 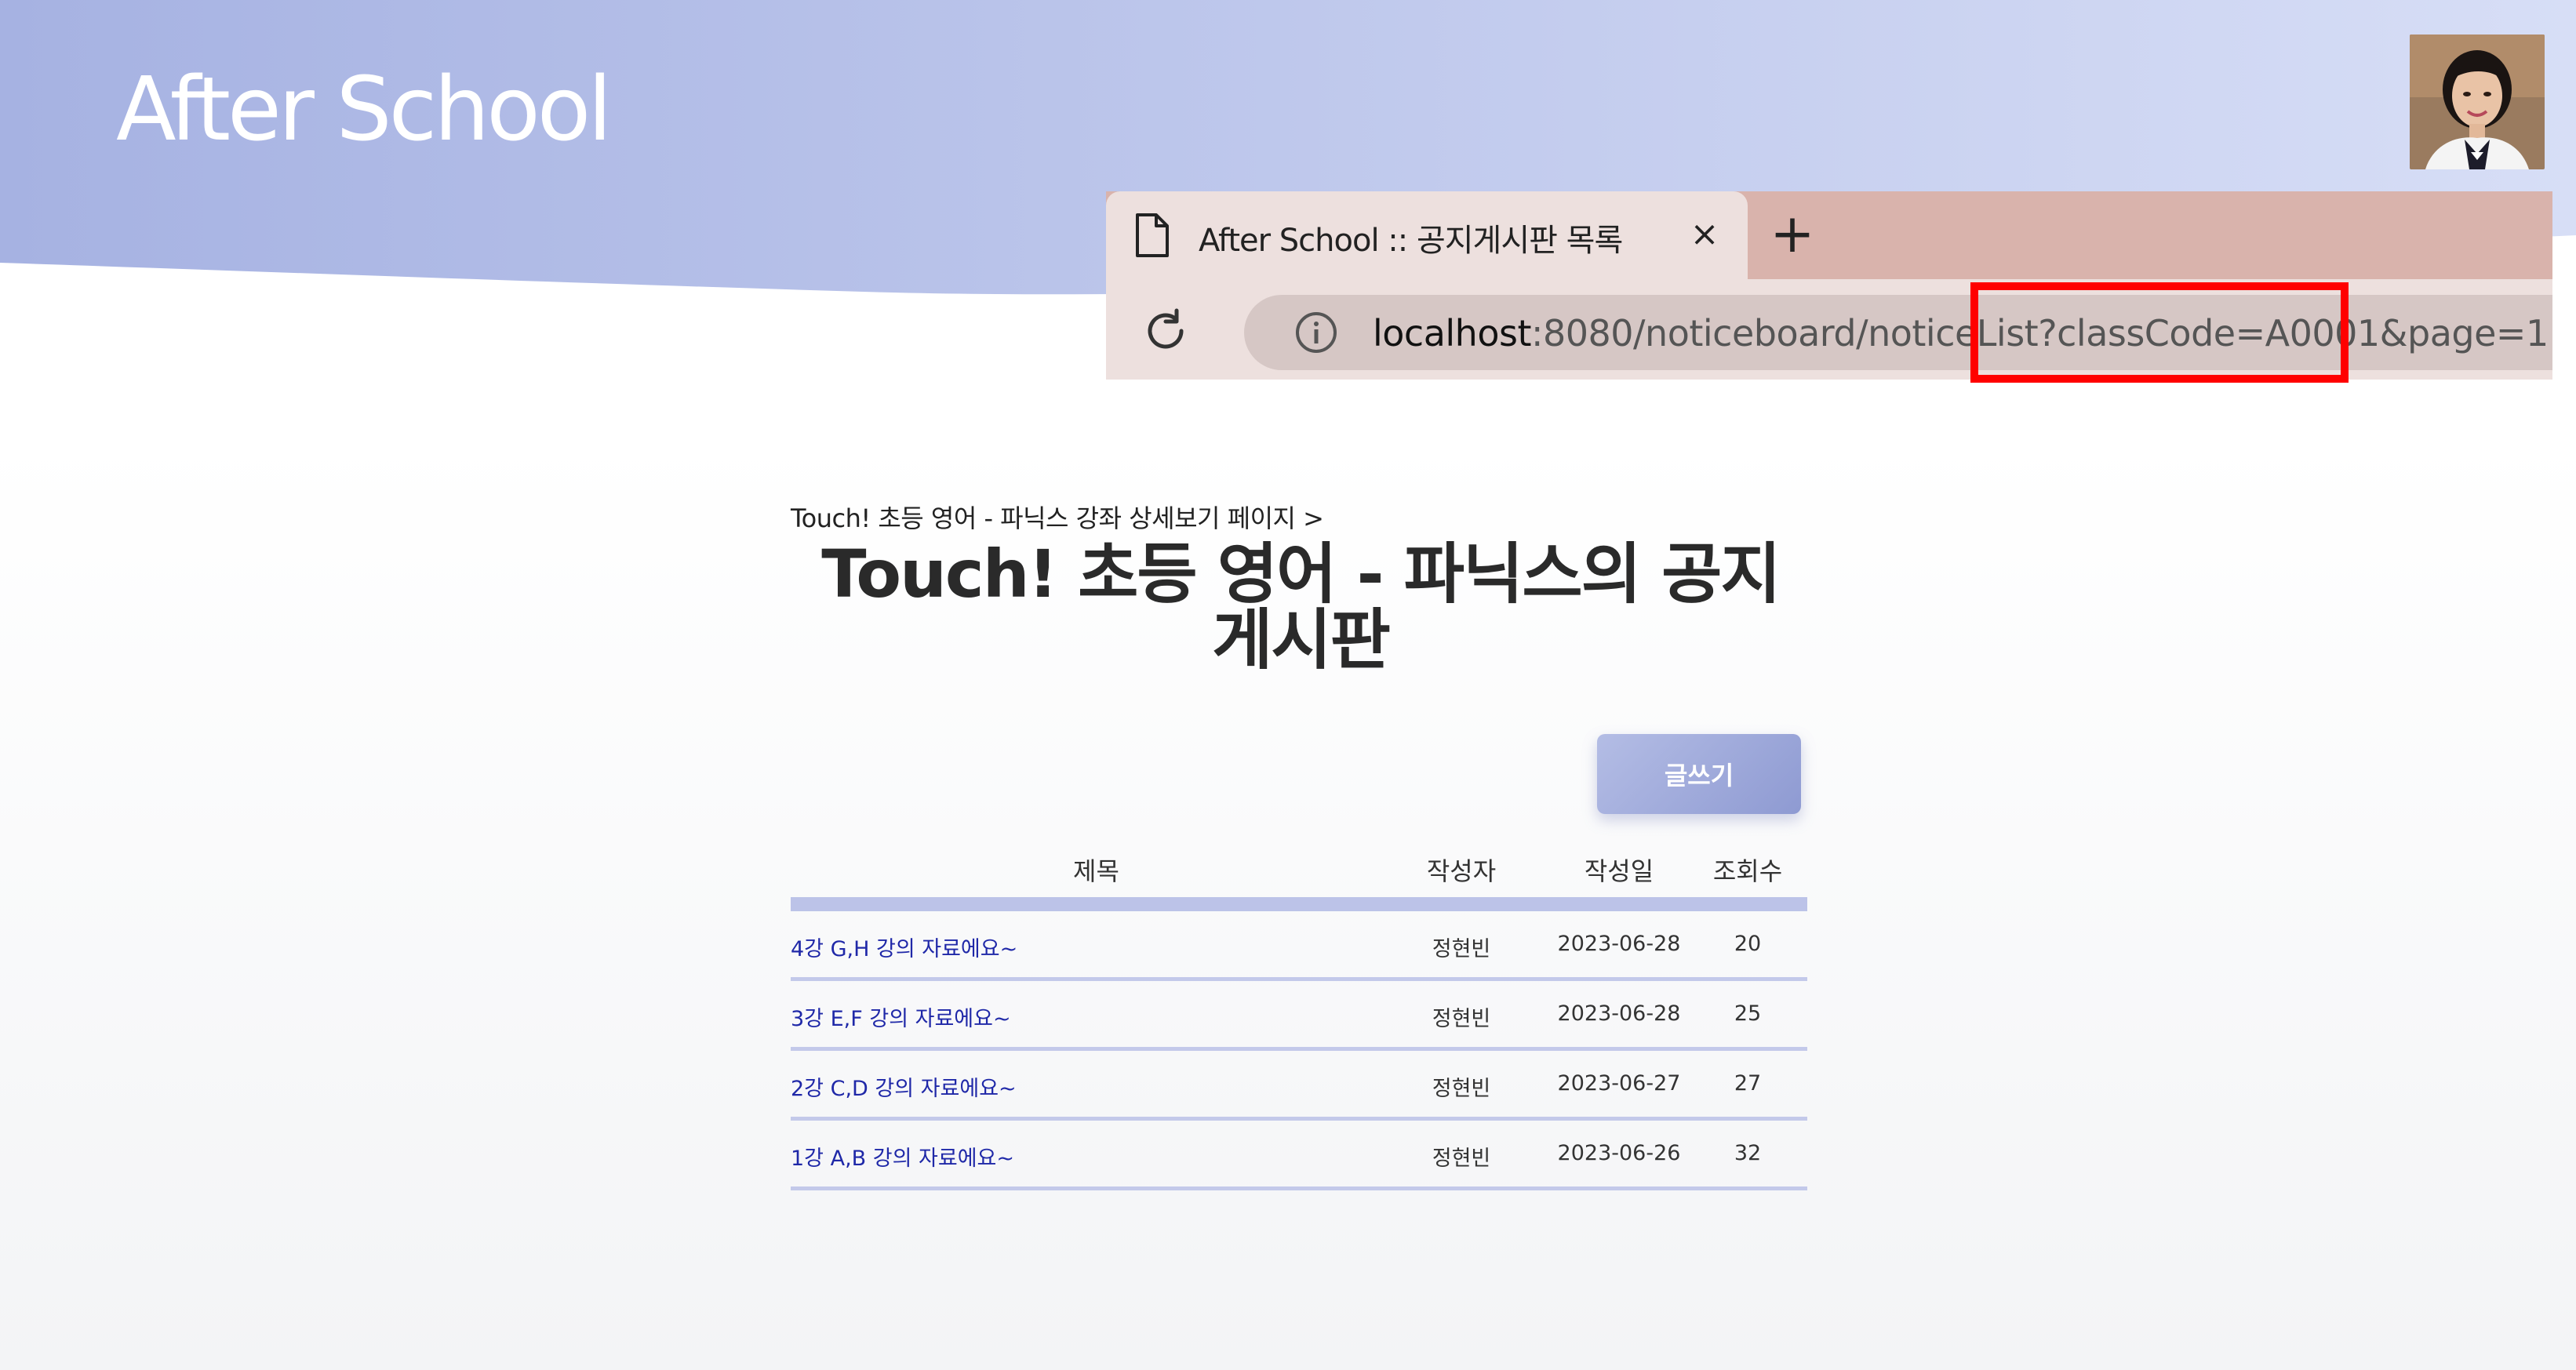 What do you see at coordinates (1699, 774) in the screenshot?
I see `write-post-button: 글쓰기` at bounding box center [1699, 774].